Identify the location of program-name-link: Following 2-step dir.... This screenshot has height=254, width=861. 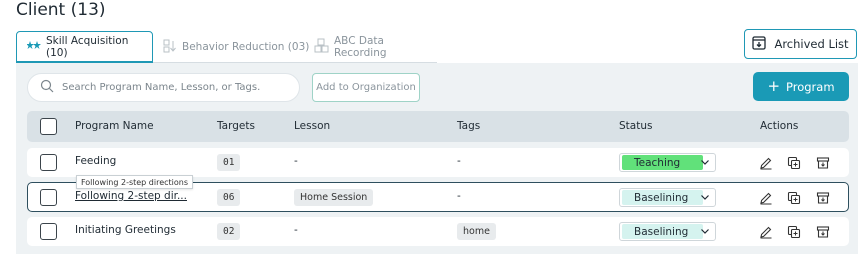
(131, 196).